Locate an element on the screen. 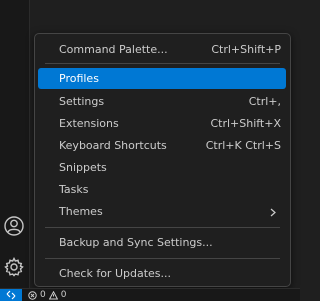 The image size is (320, 301). menu-item-keyboard-shortcuts: Keyboard Shortcuts Ctrl+K Ctrl+S is located at coordinates (162, 145).